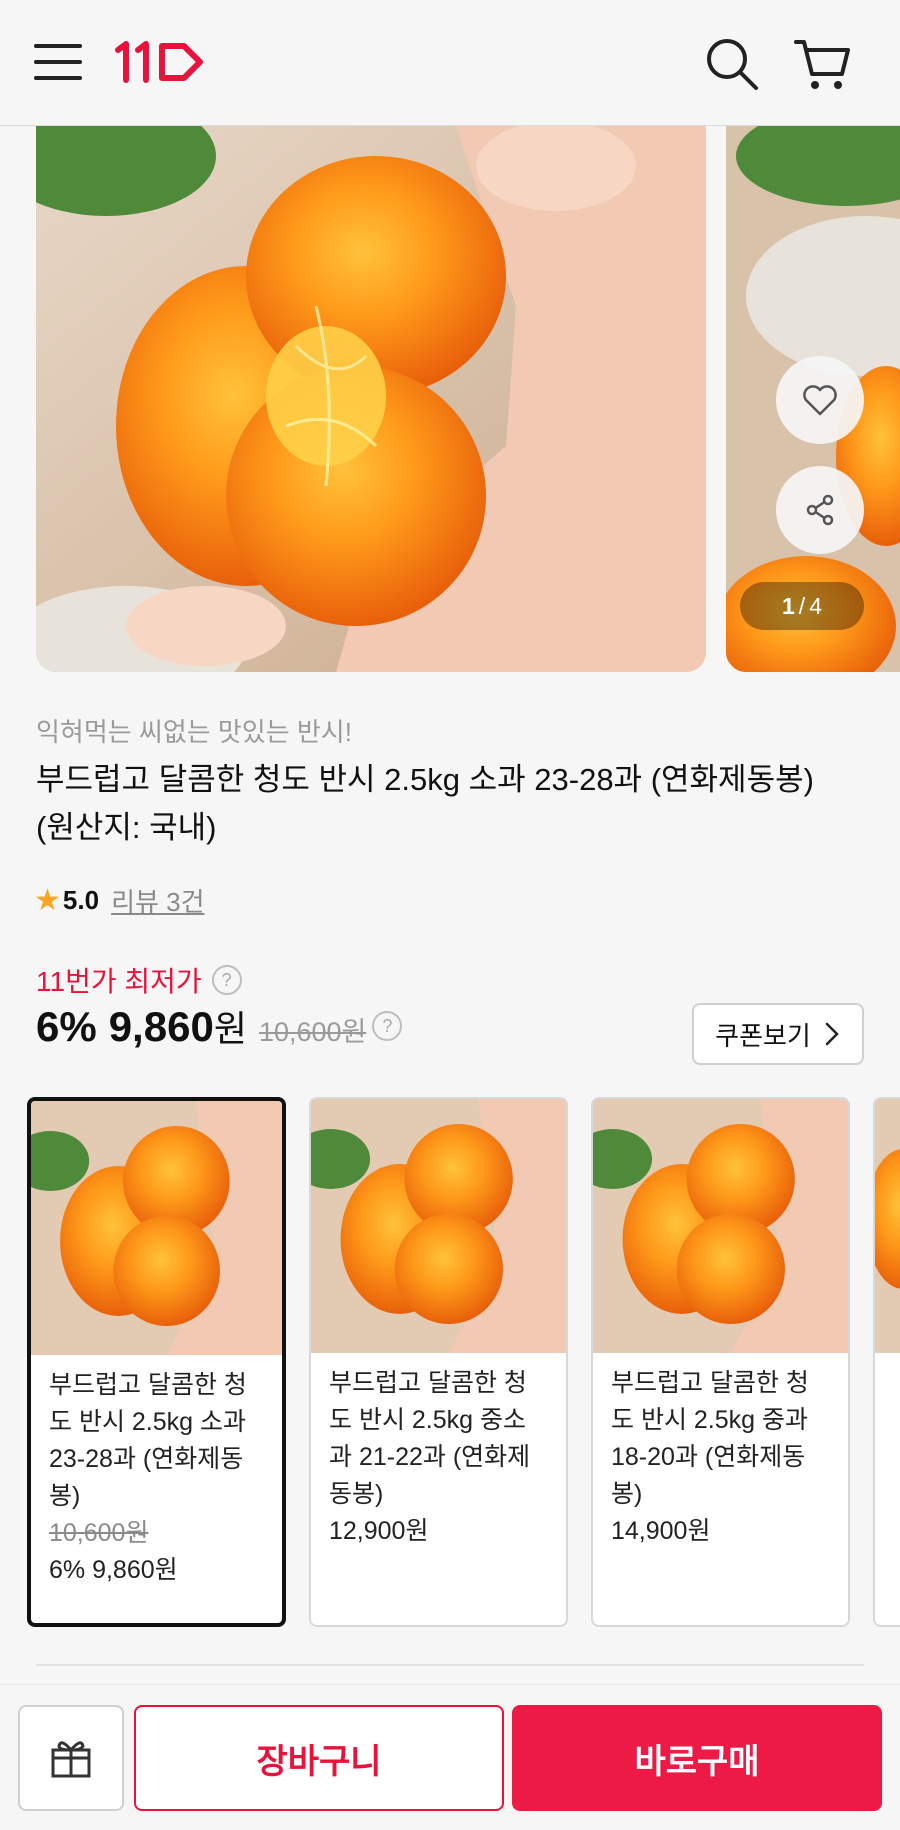  I want to click on original-price: 10,600원, so click(312, 1032).